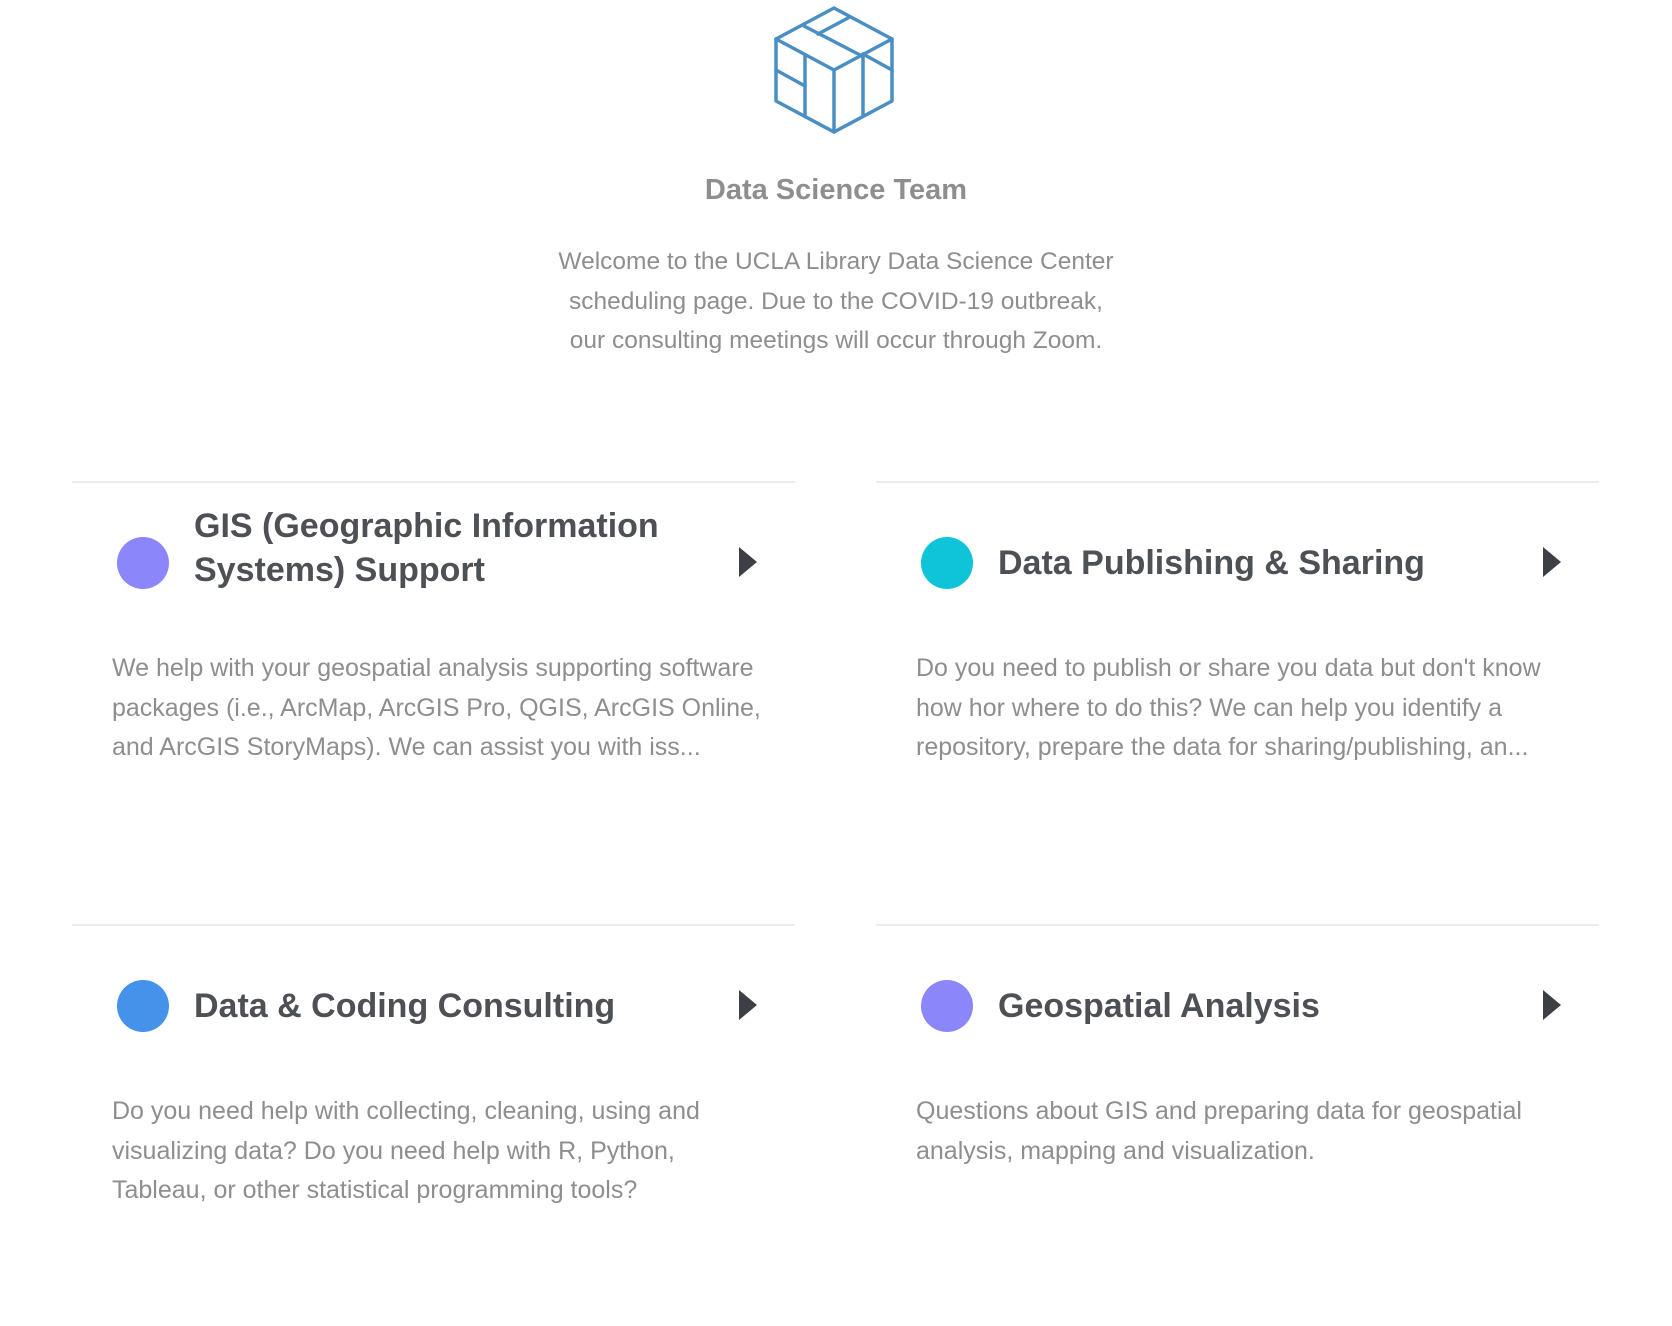  Describe the element at coordinates (1211, 563) in the screenshot. I see `service-title: Data Publishing & Sharing` at that location.